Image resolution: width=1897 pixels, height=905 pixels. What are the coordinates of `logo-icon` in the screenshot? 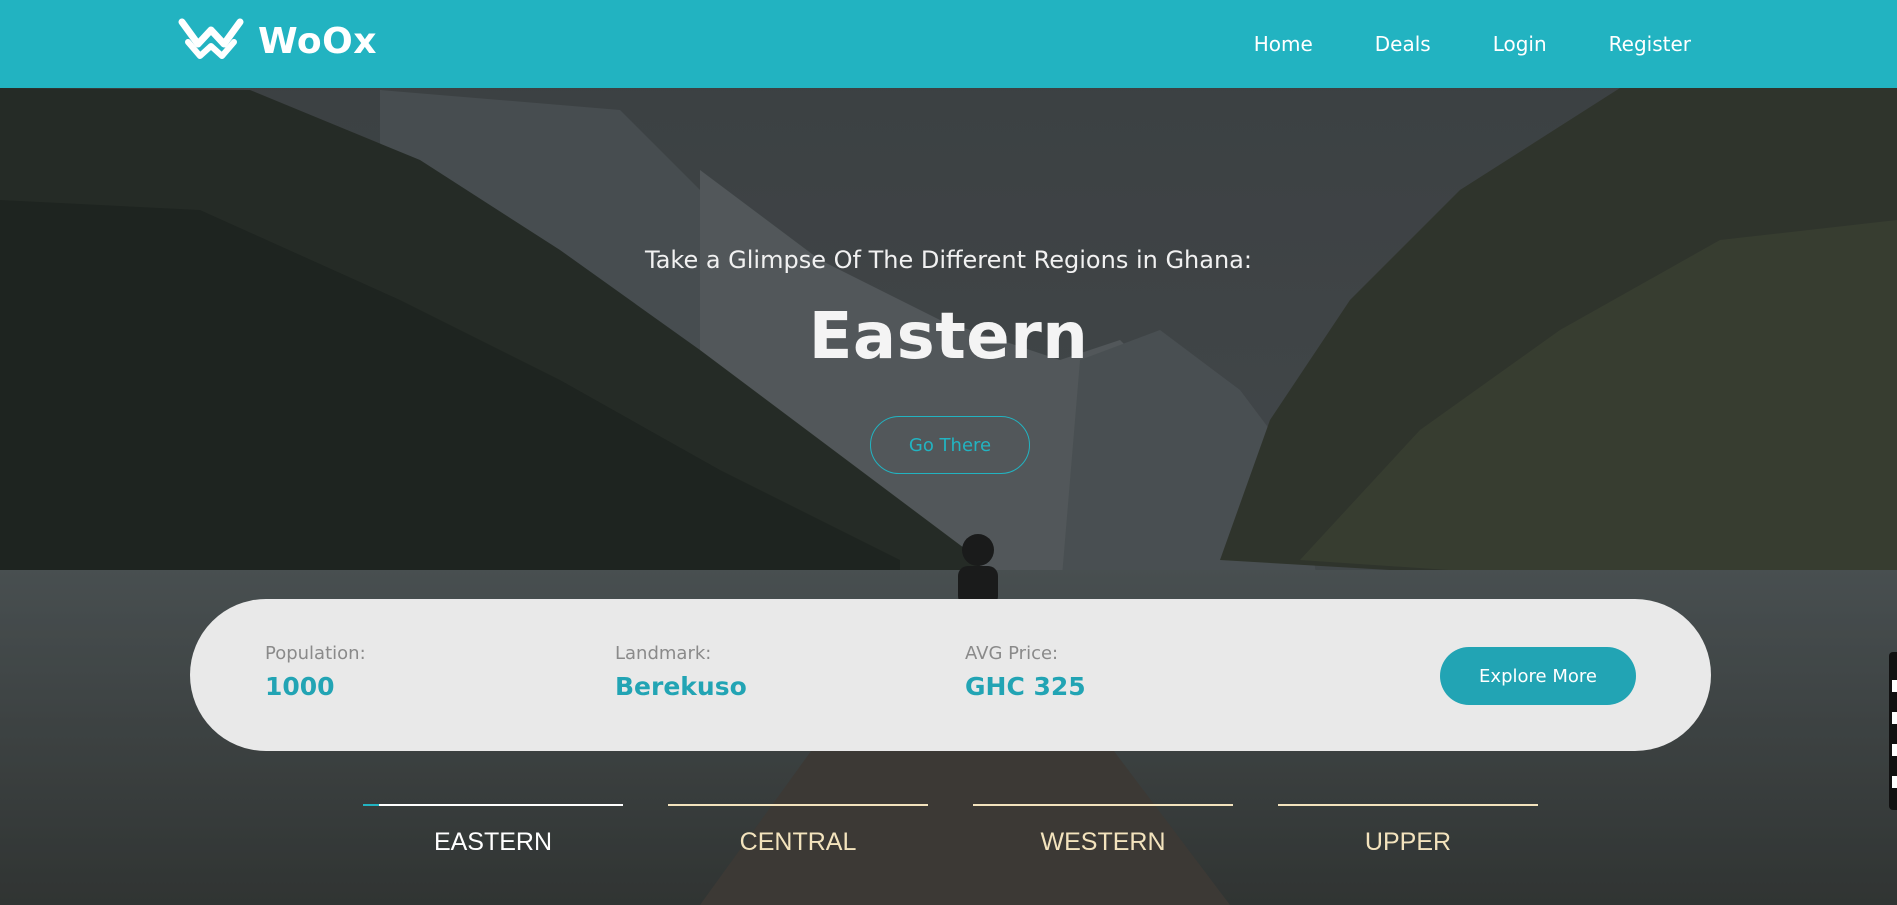 It's located at (211, 41).